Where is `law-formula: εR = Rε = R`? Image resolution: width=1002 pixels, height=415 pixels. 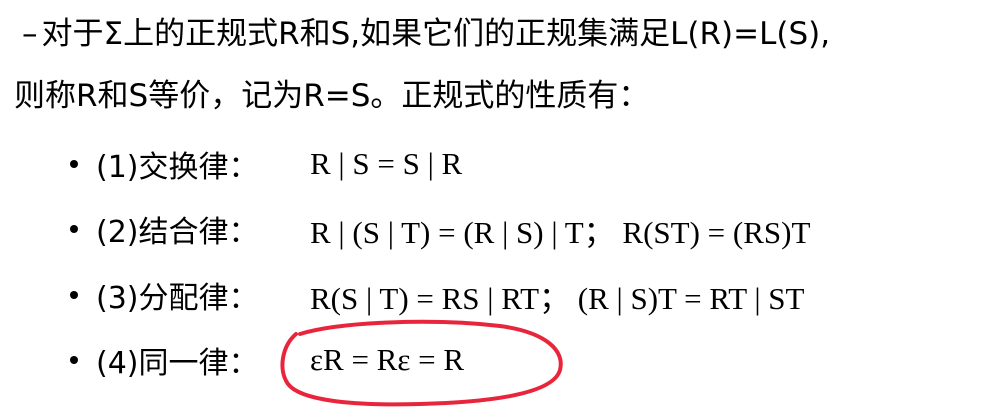 law-formula: εR = Rε = R is located at coordinates (387, 359).